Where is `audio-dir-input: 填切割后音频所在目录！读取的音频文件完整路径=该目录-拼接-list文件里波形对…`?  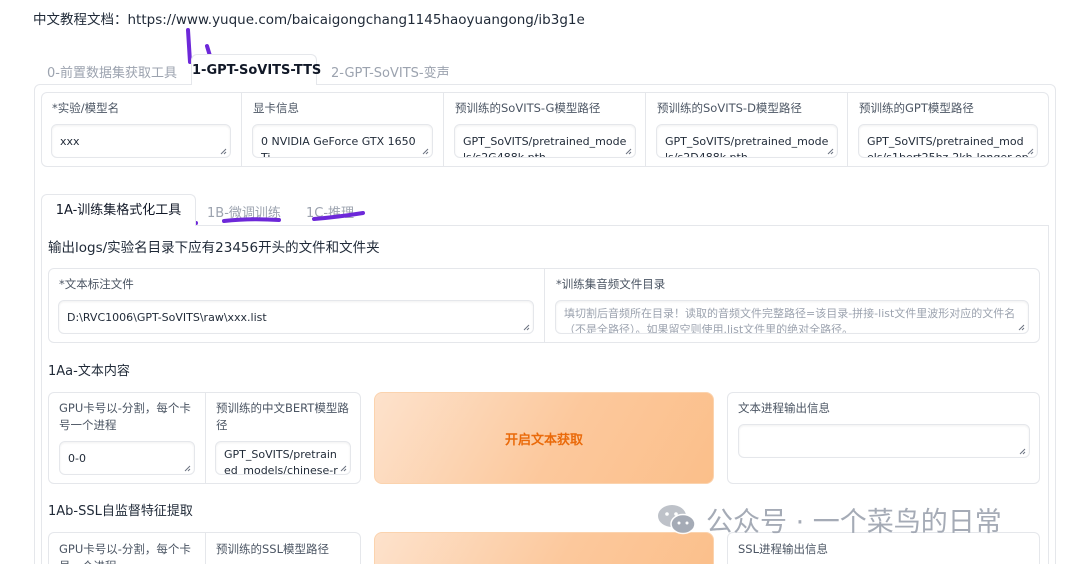 audio-dir-input: 填切割后音频所在目录！读取的音频文件完整路径=该目录-拼接-list文件里波形对… is located at coordinates (792, 317).